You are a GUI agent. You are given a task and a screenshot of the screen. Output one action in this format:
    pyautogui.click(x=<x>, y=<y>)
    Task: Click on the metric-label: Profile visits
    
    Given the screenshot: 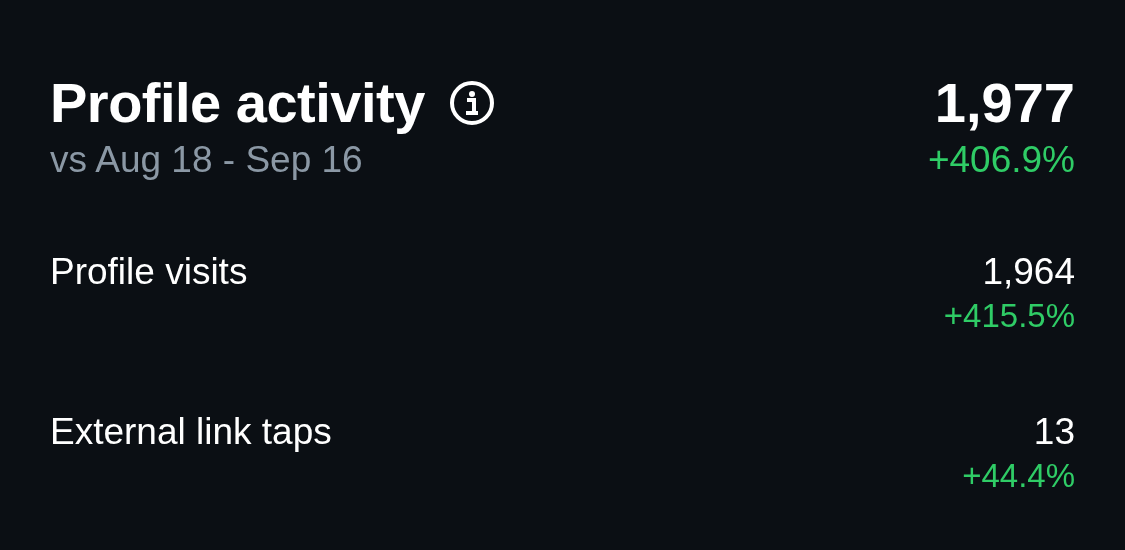 What is the action you would take?
    pyautogui.click(x=149, y=272)
    